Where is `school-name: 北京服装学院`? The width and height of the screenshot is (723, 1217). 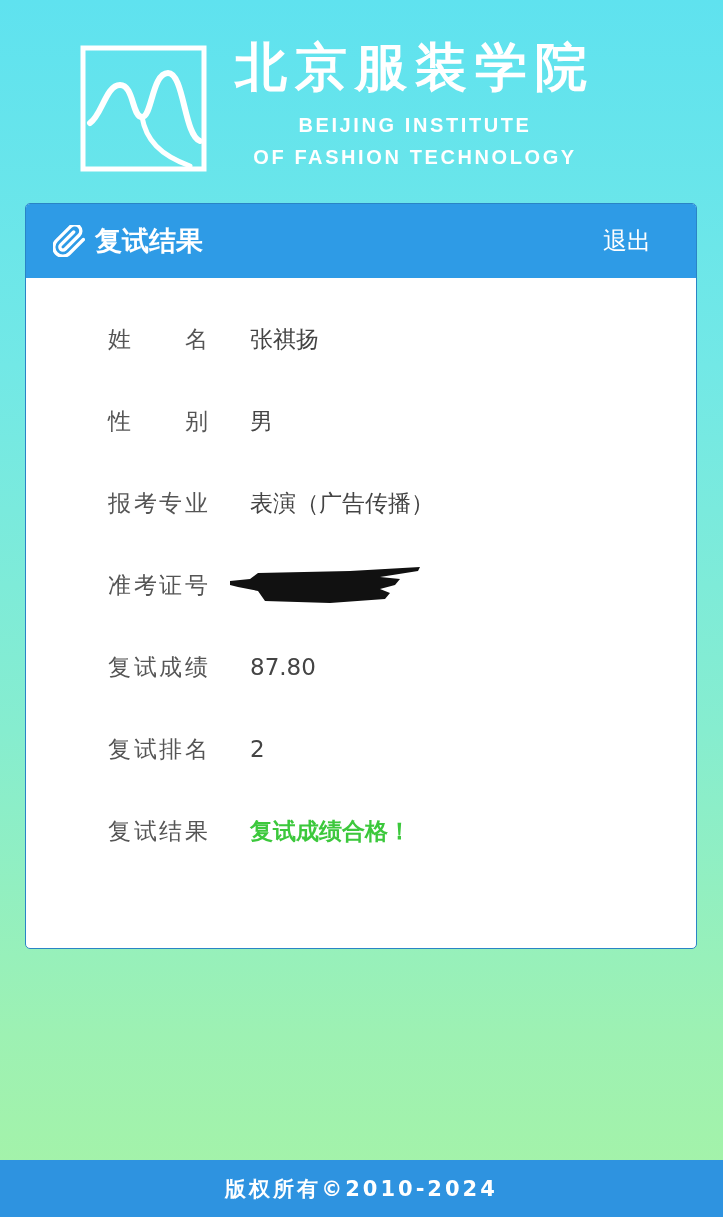 school-name: 北京服装学院 is located at coordinates (415, 67).